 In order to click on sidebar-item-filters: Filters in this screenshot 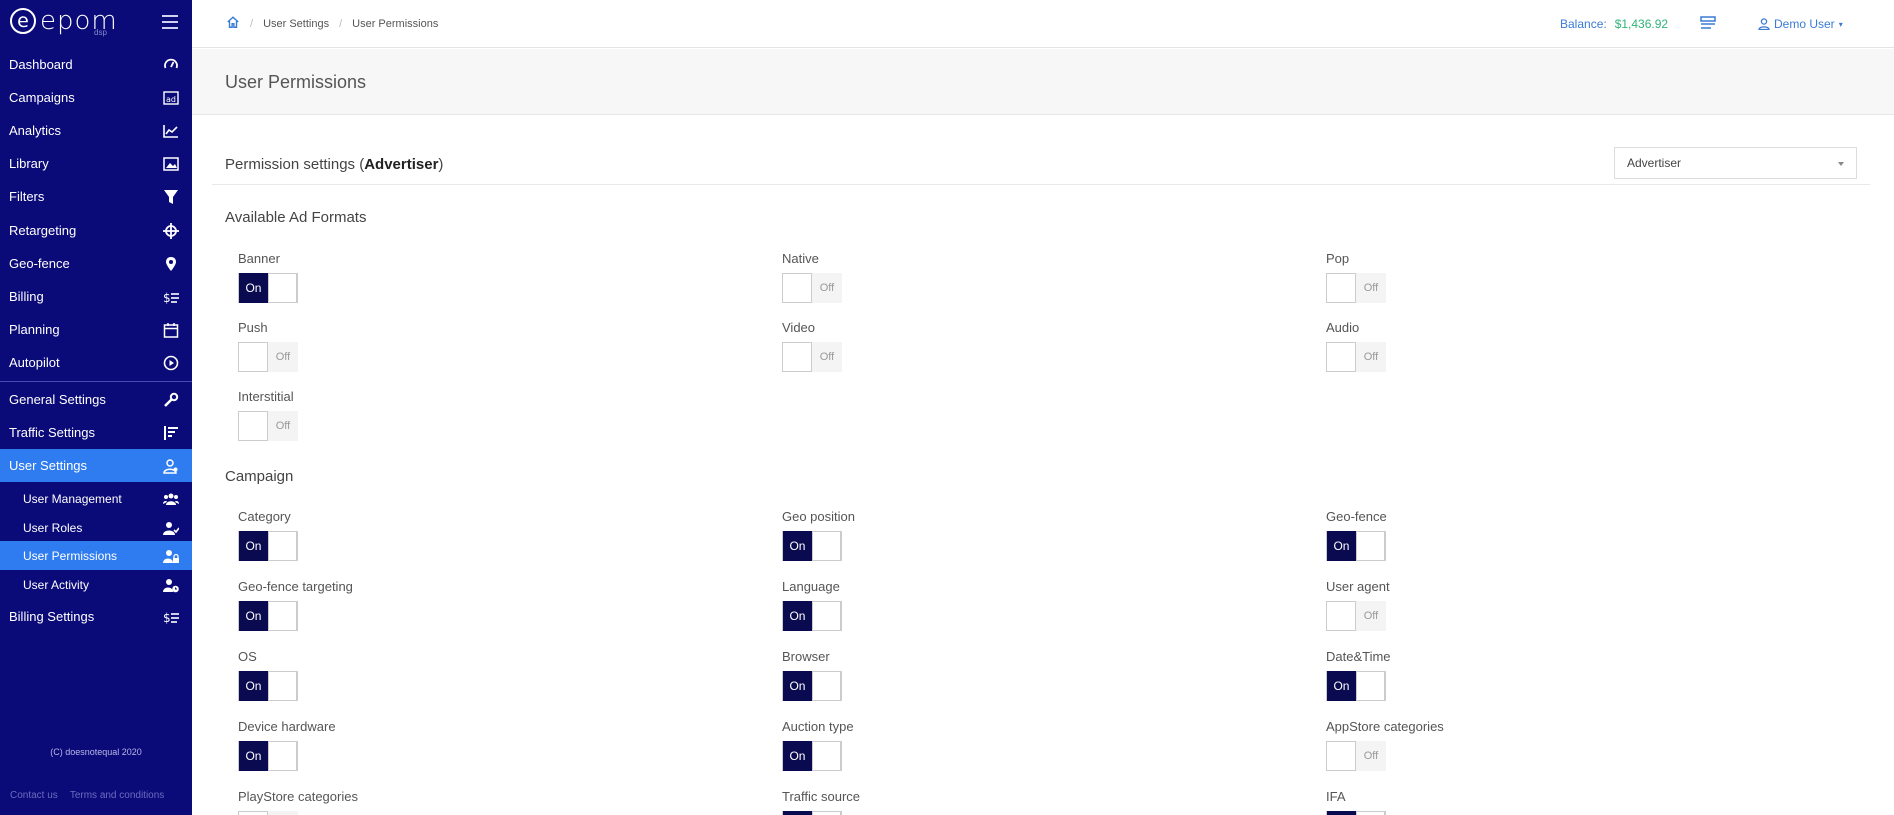, I will do `click(96, 196)`.